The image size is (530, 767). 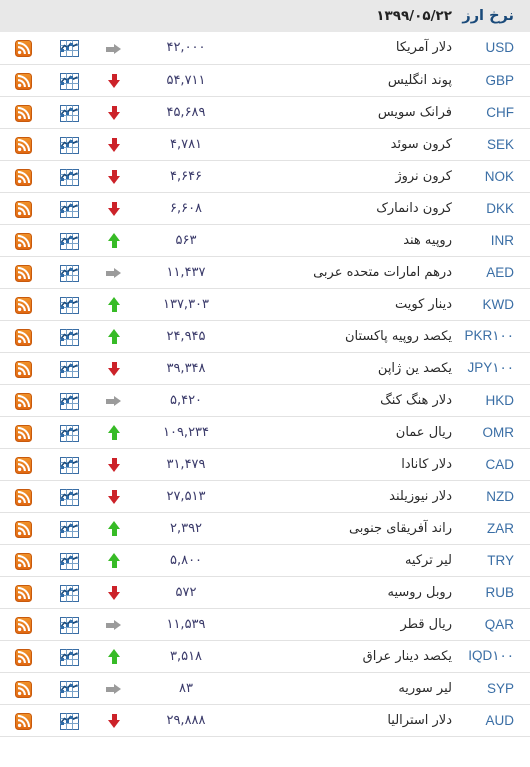 I want to click on currency-name: دلار هنگ کنگ, so click(x=416, y=400).